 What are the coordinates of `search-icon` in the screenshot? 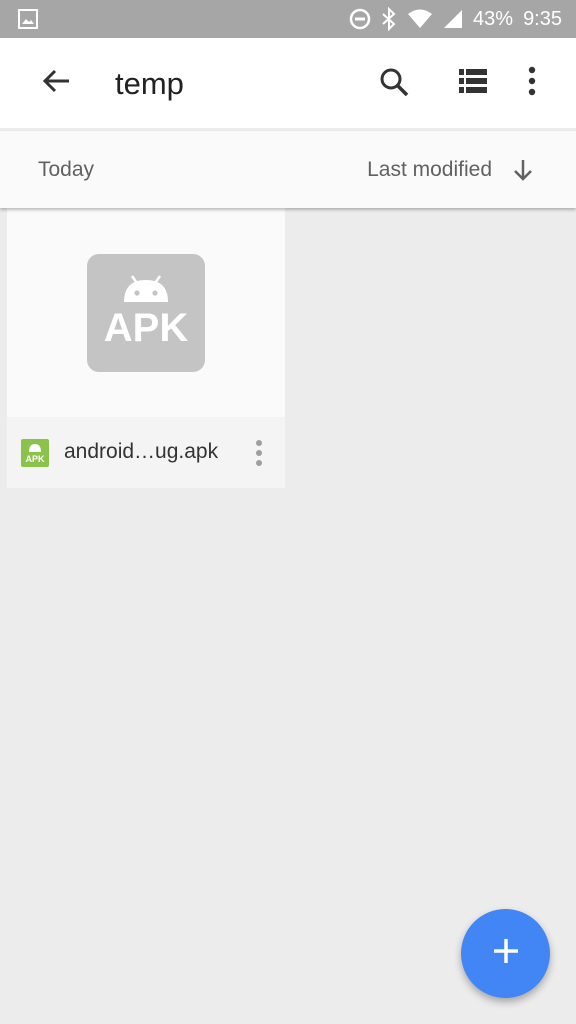 It's located at (394, 85).